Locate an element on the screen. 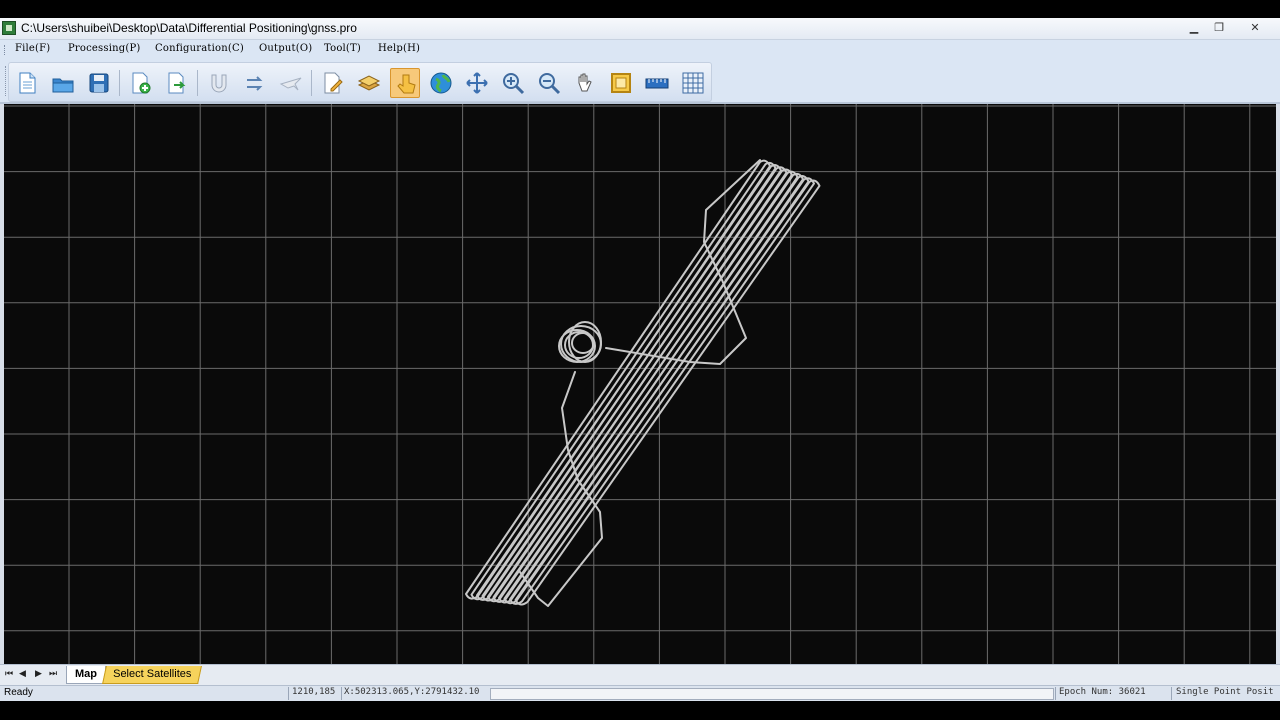  new-document-icon is located at coordinates (27, 83).